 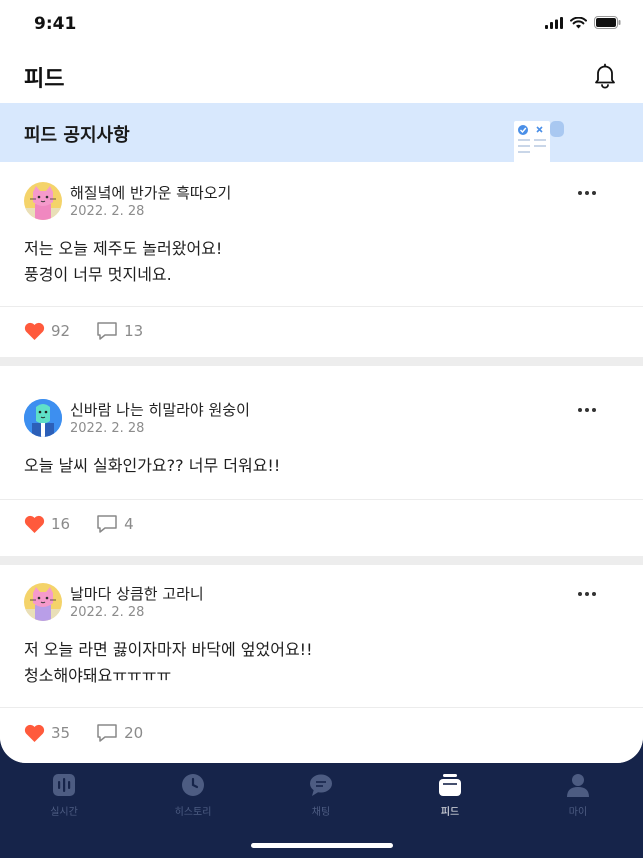 What do you see at coordinates (64, 812) in the screenshot?
I see `tab-label: 실시간` at bounding box center [64, 812].